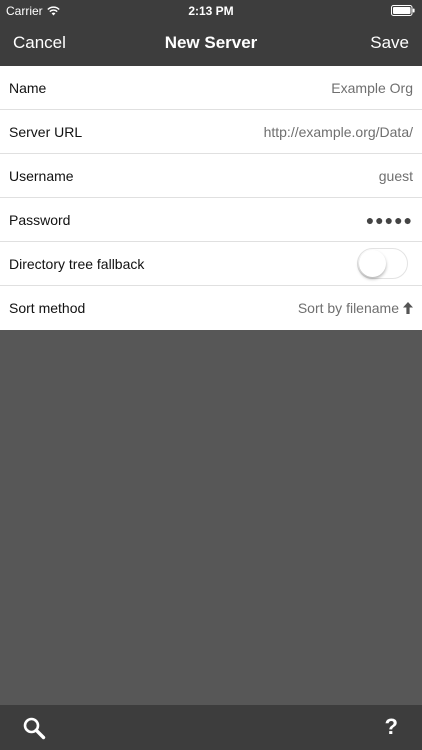 This screenshot has height=750, width=422. Describe the element at coordinates (211, 132) in the screenshot. I see `server-url-row: Server URL http://example.org/Data/` at that location.